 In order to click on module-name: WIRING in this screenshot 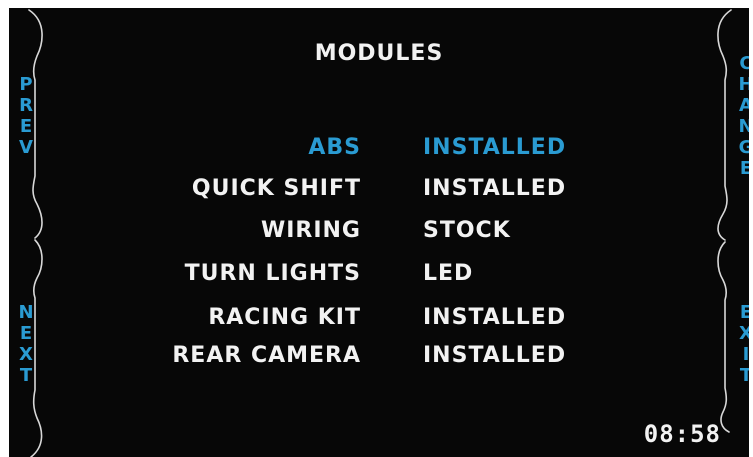, I will do `click(310, 230)`.